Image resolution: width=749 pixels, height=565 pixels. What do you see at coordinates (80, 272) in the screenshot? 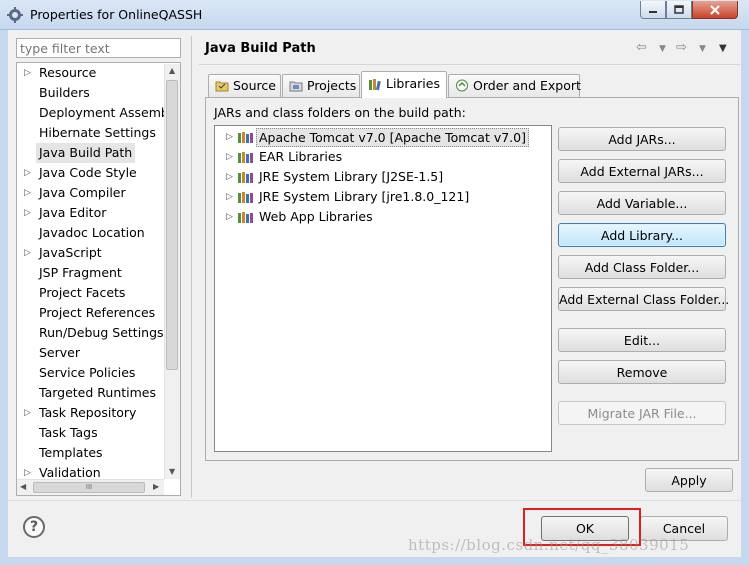
I see `tree-item-label: JSP Fragment` at bounding box center [80, 272].